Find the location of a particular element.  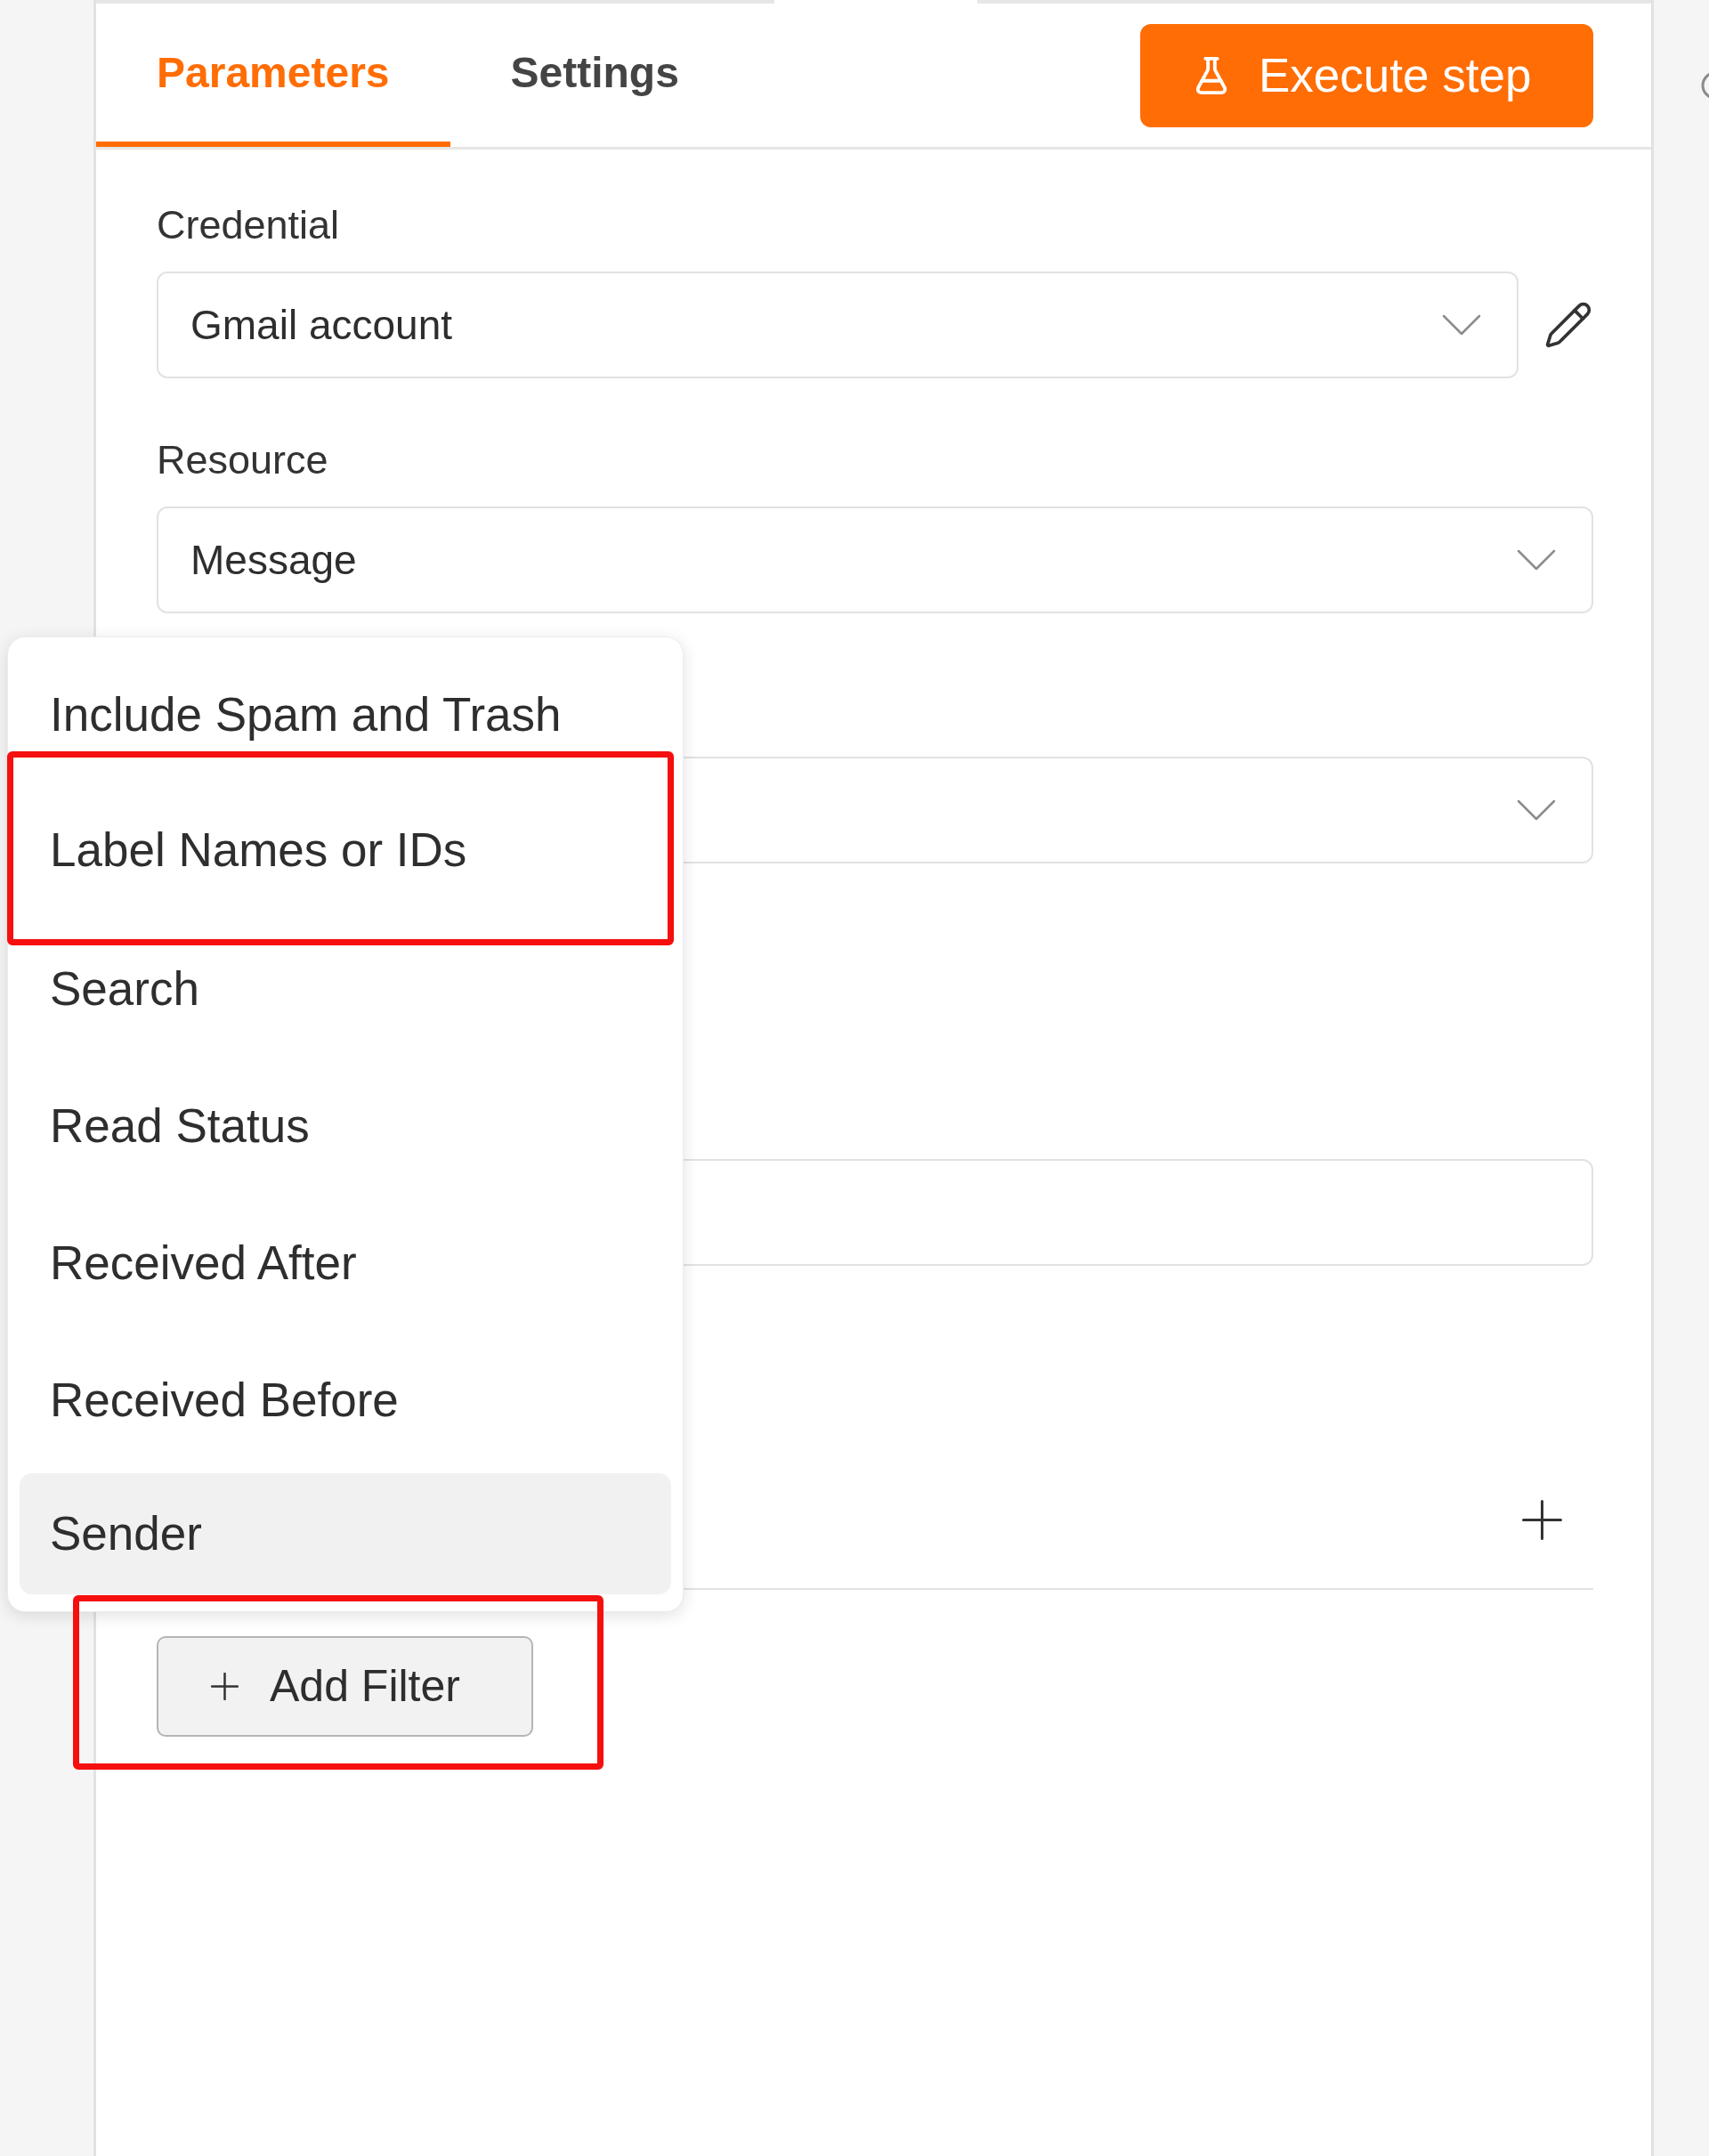

tab: Settings is located at coordinates (595, 75).